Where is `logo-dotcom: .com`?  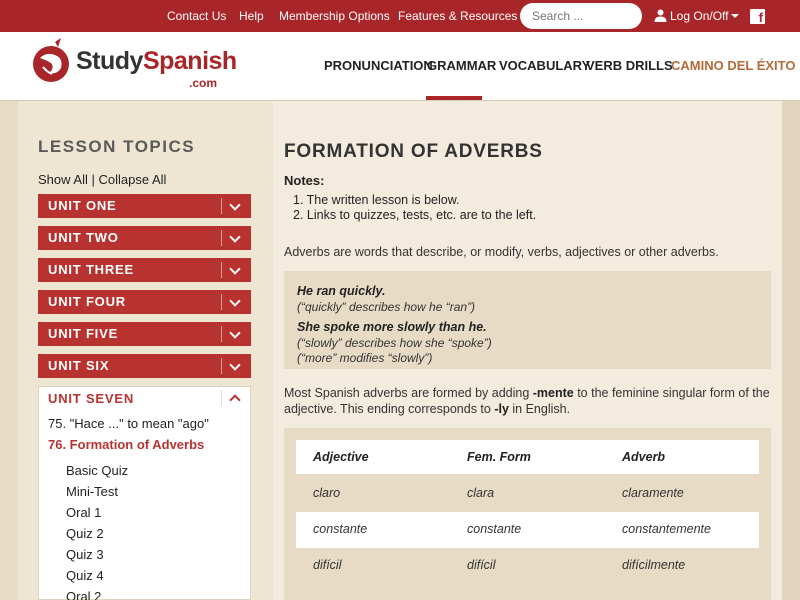 logo-dotcom: .com is located at coordinates (203, 83).